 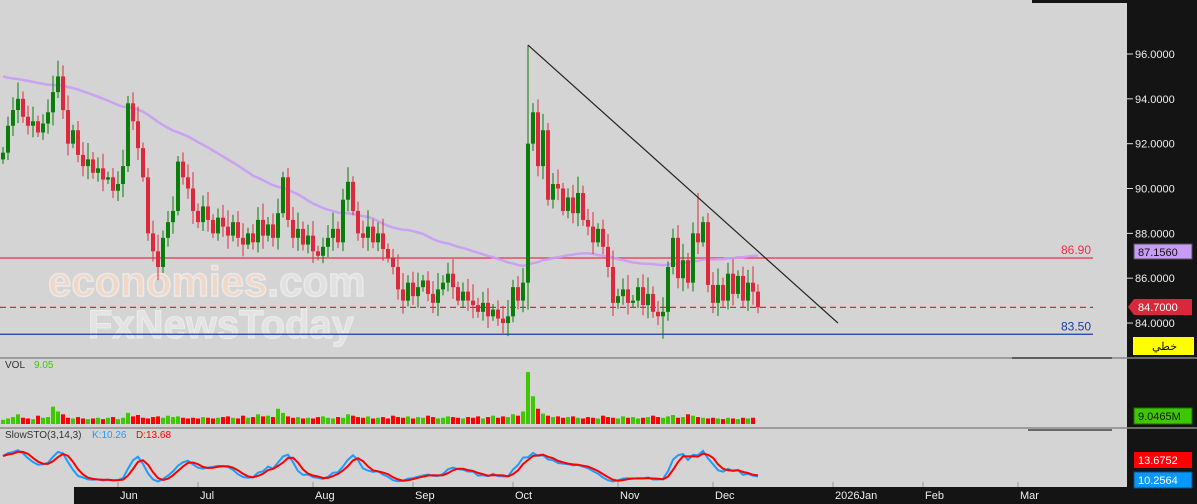 What do you see at coordinates (425, 496) in the screenshot?
I see `time-tick-label: Sep` at bounding box center [425, 496].